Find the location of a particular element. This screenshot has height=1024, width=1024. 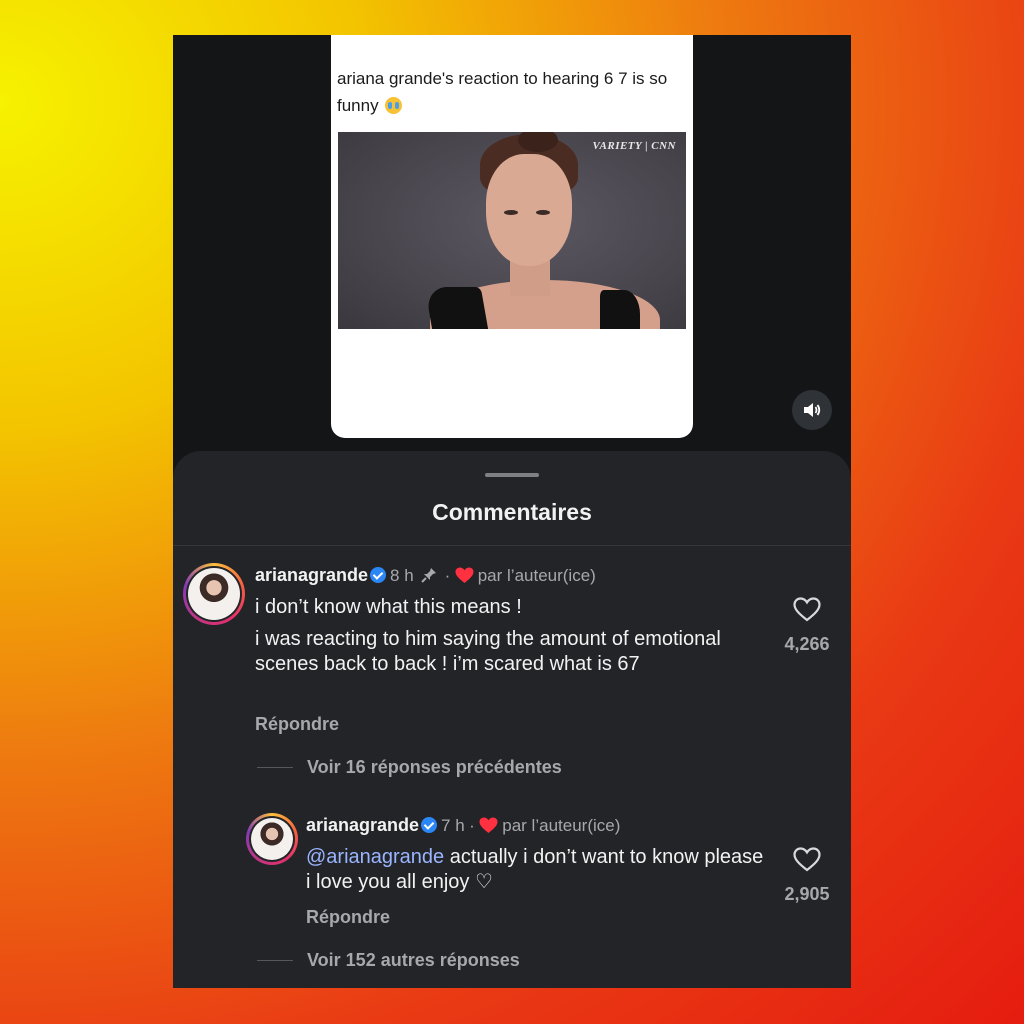

comment-header: arianagrande 8 h · par l’auteur(ice) is located at coordinates (425, 575).